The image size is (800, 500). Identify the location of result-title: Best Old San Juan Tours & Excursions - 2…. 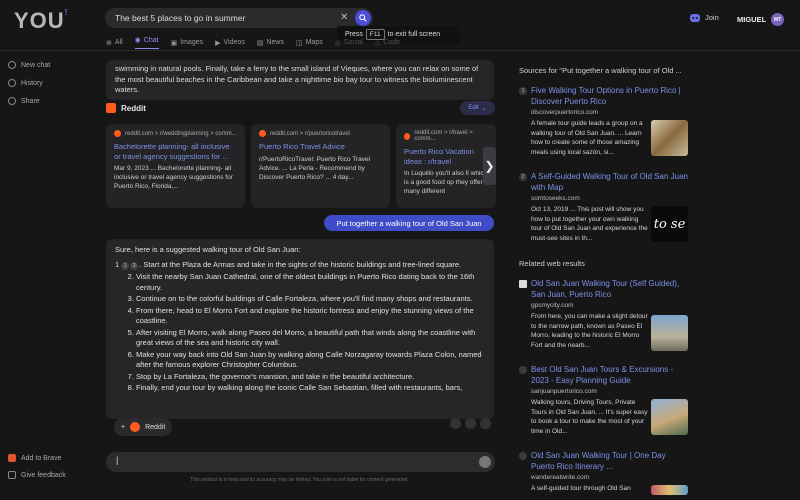
(611, 375).